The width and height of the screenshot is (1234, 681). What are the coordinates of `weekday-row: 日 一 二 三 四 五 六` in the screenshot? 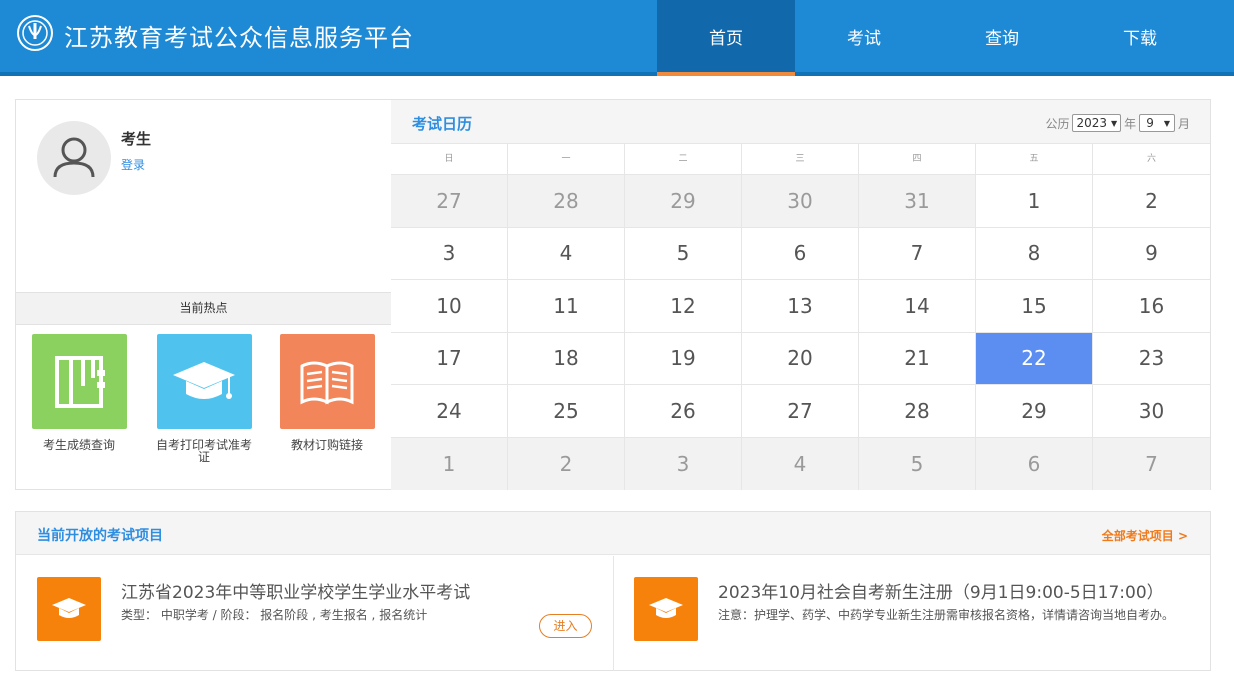 It's located at (800, 159).